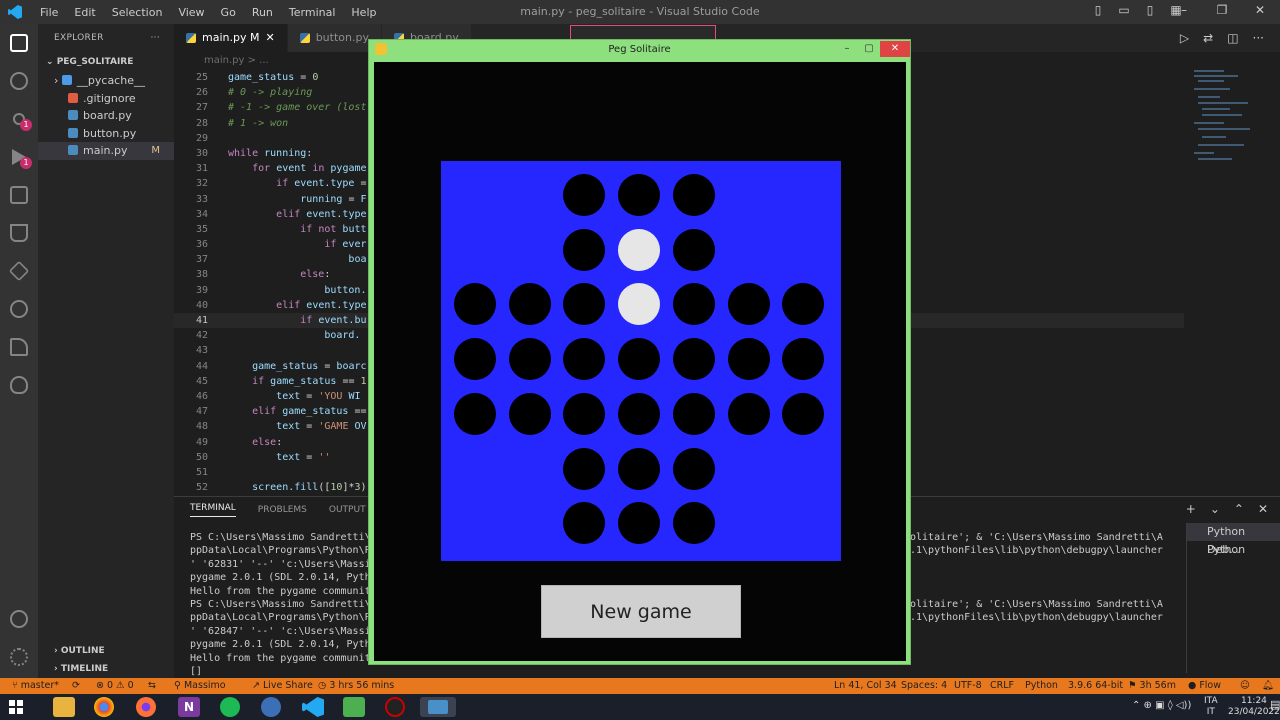 This screenshot has height=720, width=1280. Describe the element at coordinates (19, 157) in the screenshot. I see `run-debug-activity: 1` at that location.